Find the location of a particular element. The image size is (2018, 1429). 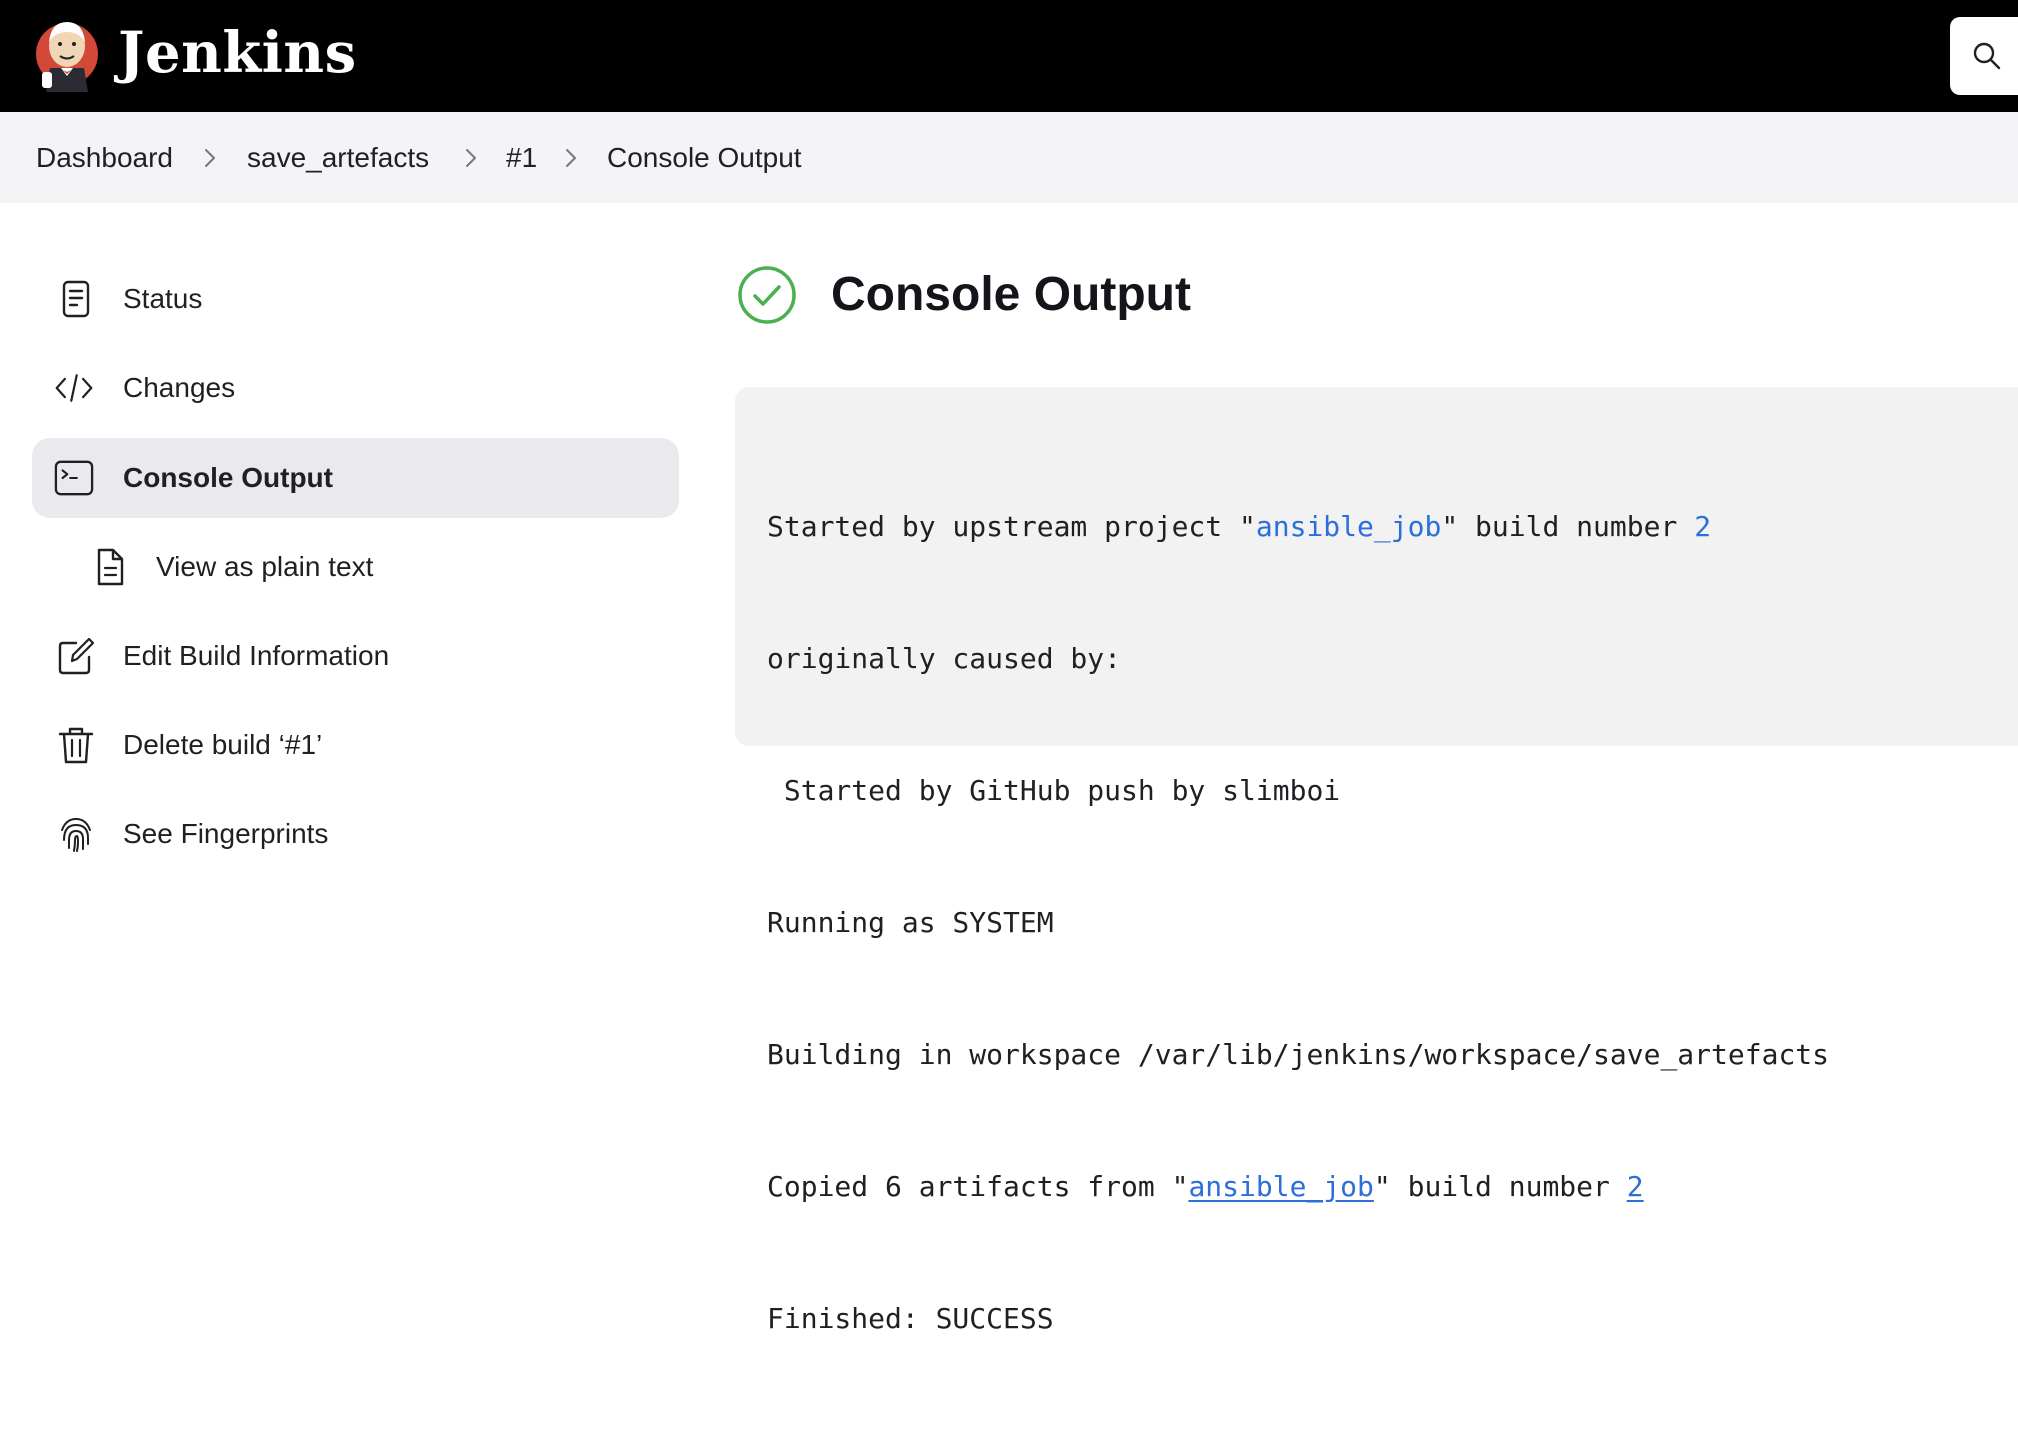

sidebar-item-label: View as plain text is located at coordinates (265, 566).